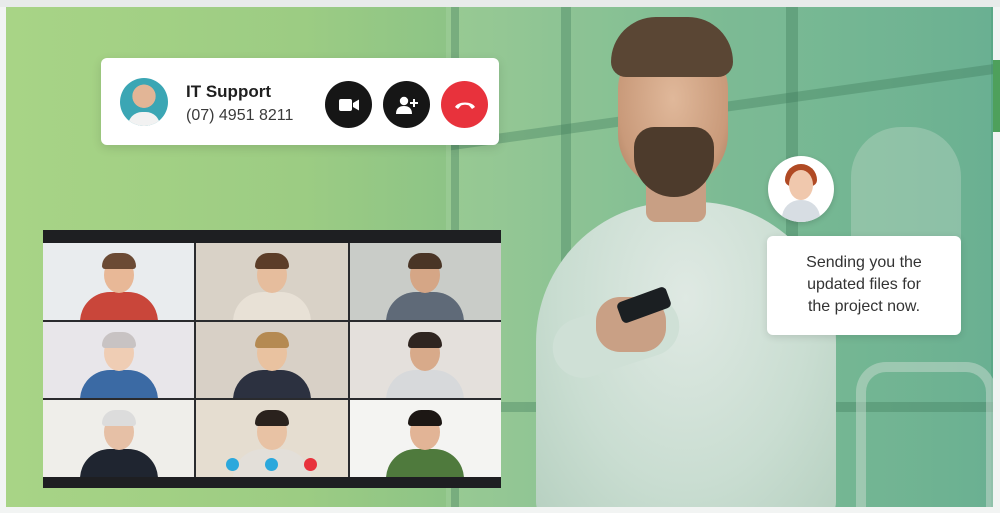  What do you see at coordinates (801, 185) in the screenshot?
I see `sender-avatar-face` at bounding box center [801, 185].